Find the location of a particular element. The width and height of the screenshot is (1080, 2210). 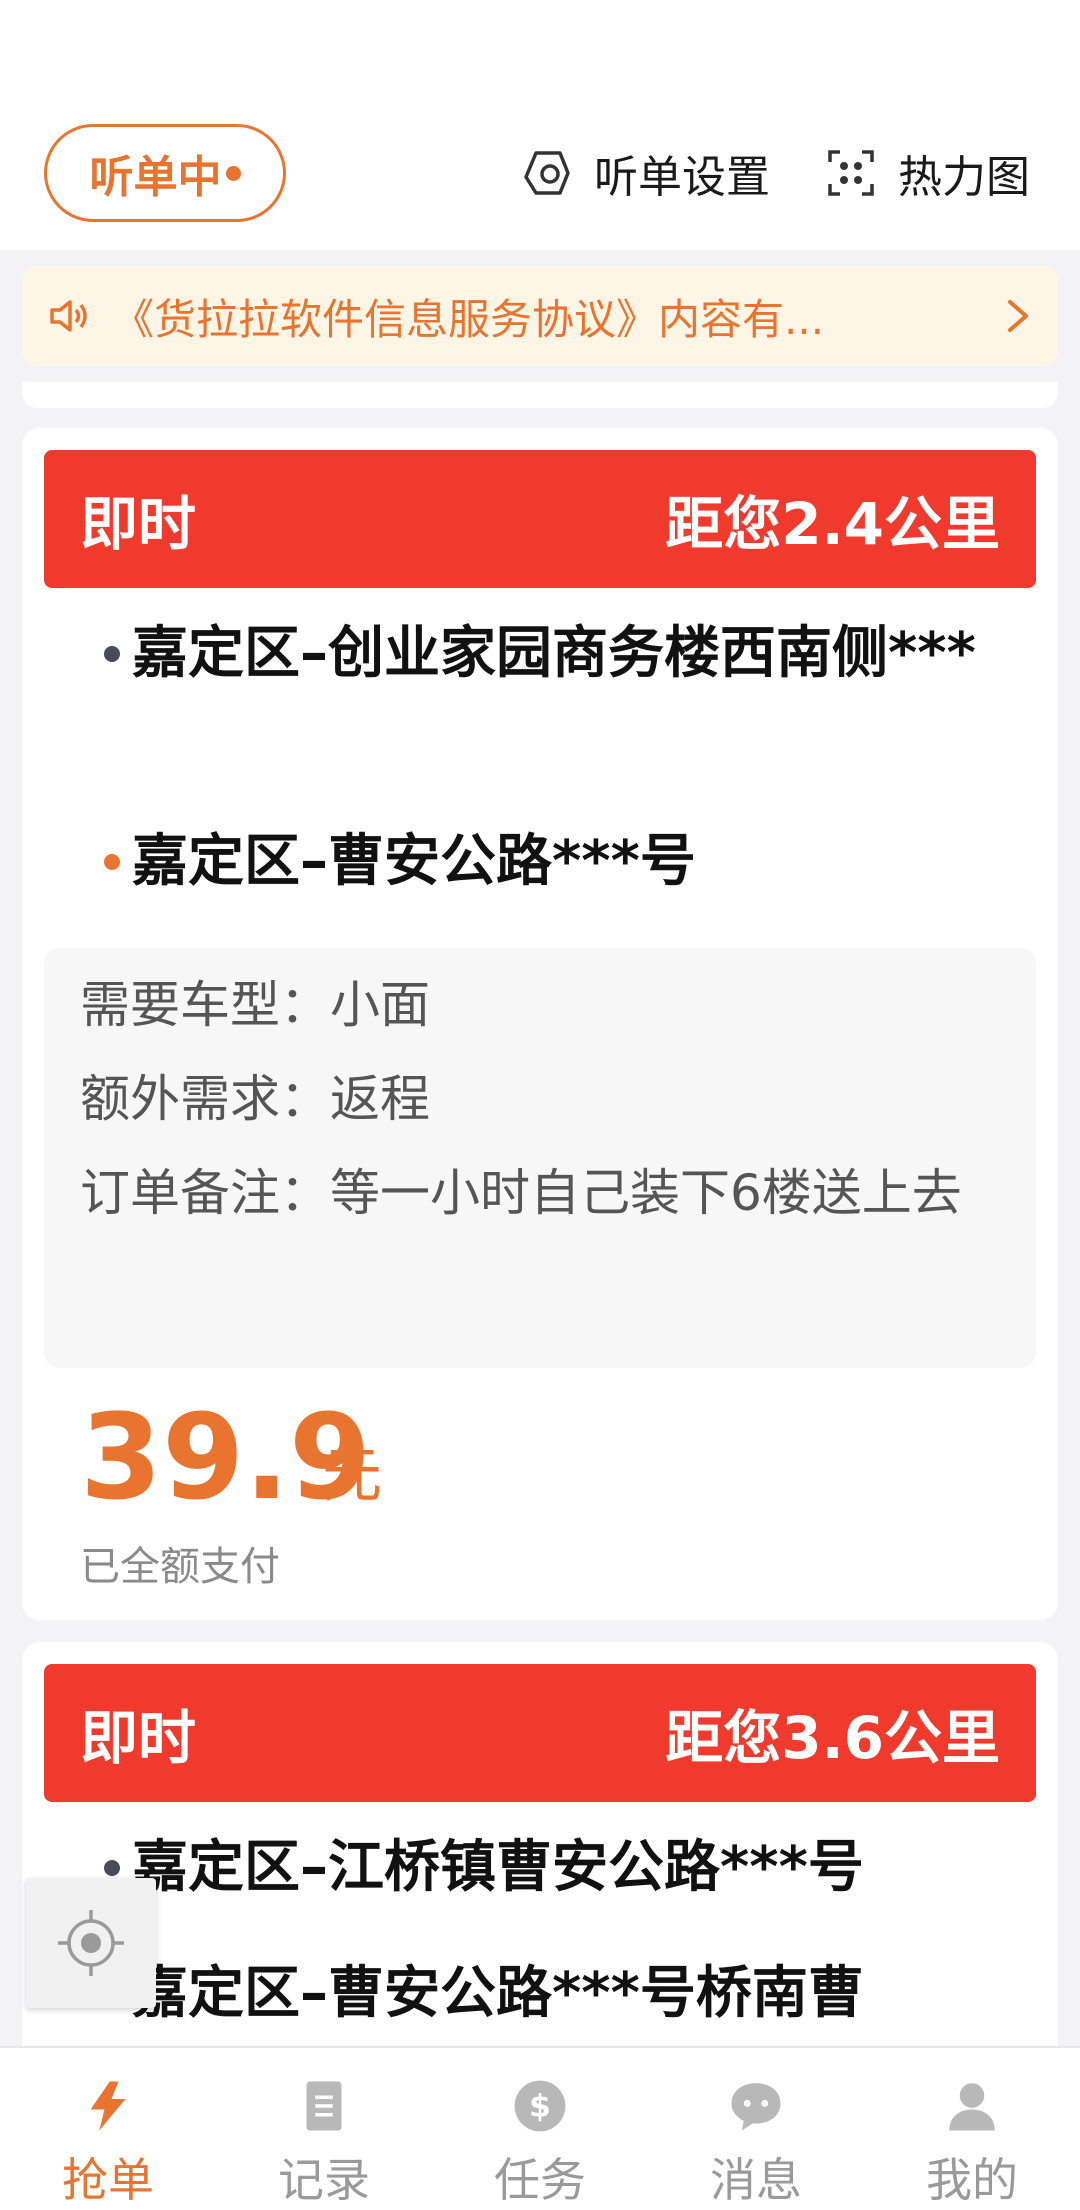

tab-label: 记录 is located at coordinates (324, 2180).